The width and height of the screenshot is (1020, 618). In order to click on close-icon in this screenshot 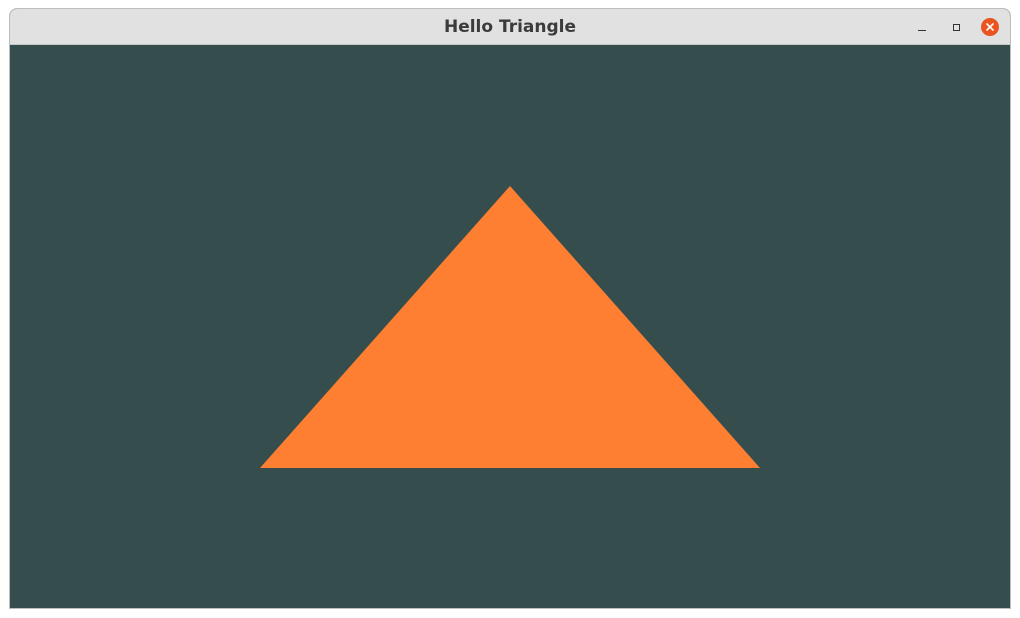, I will do `click(990, 27)`.